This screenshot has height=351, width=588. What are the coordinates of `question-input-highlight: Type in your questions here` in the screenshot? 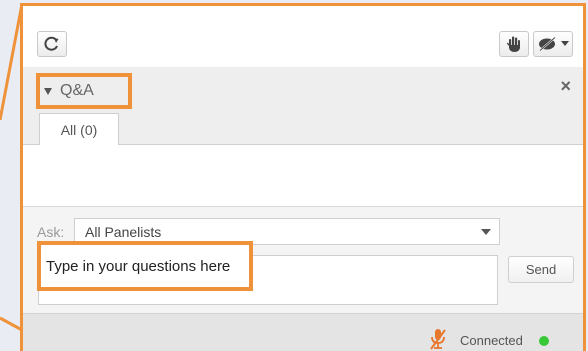 It's located at (145, 266).